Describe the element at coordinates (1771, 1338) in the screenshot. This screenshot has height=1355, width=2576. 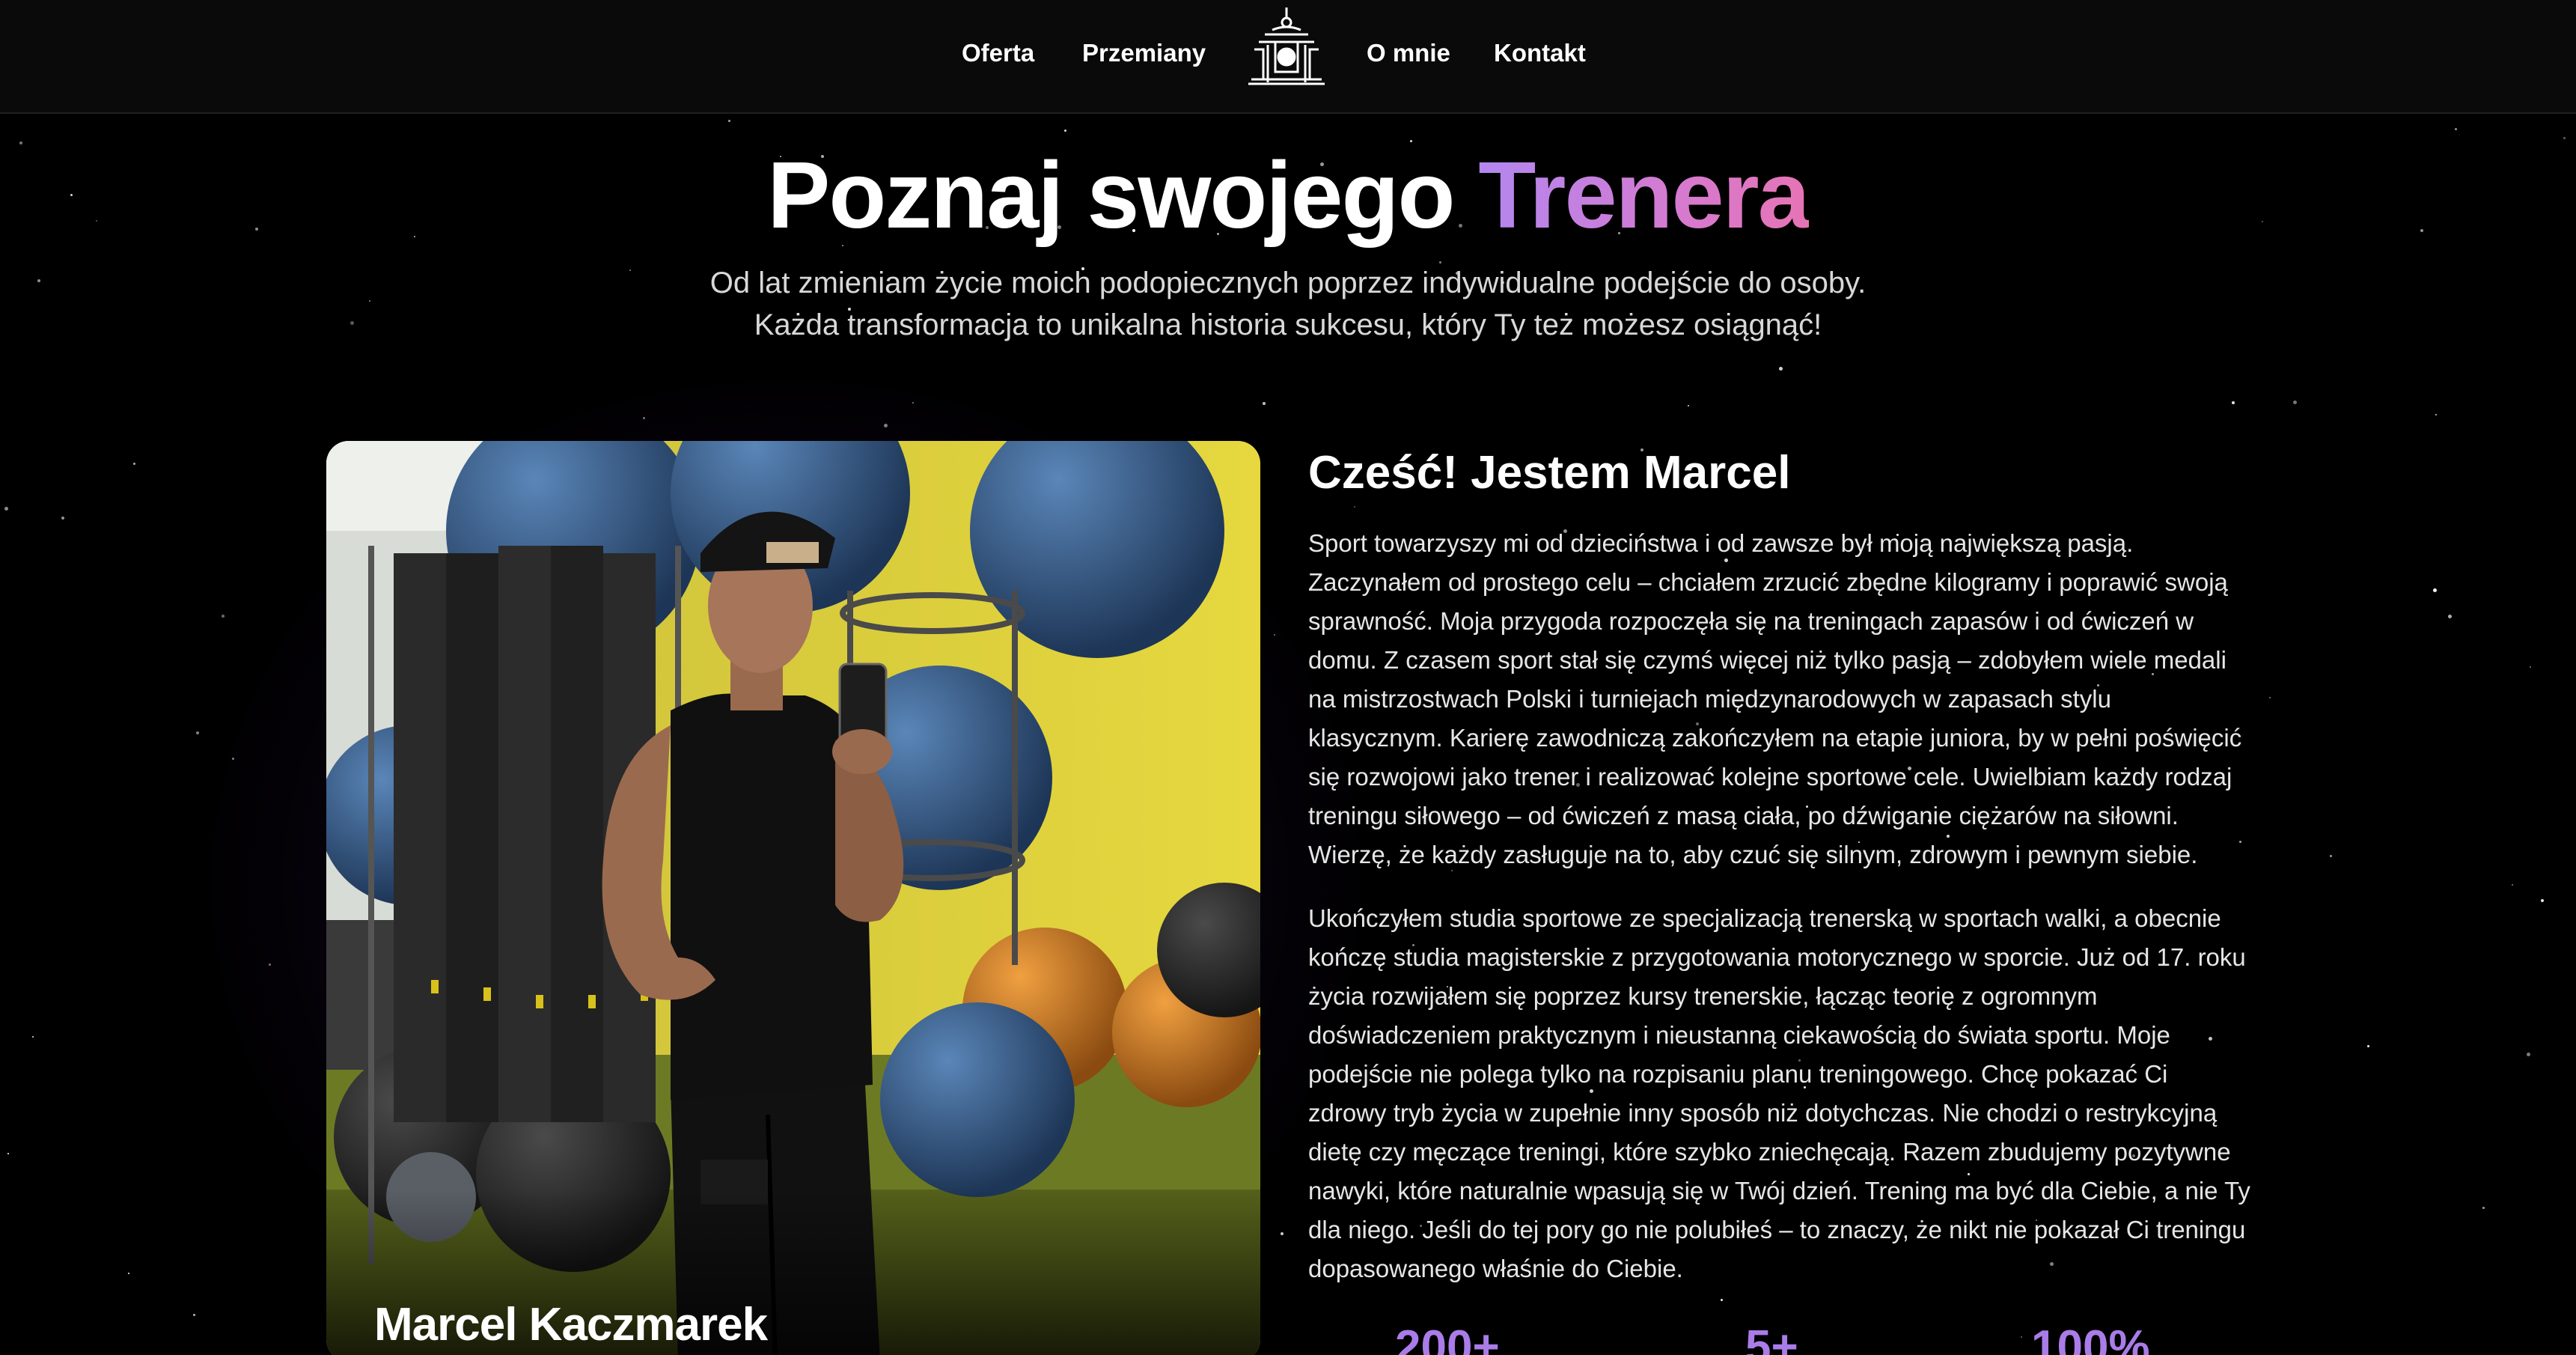
I see `stat-value: 5+` at that location.